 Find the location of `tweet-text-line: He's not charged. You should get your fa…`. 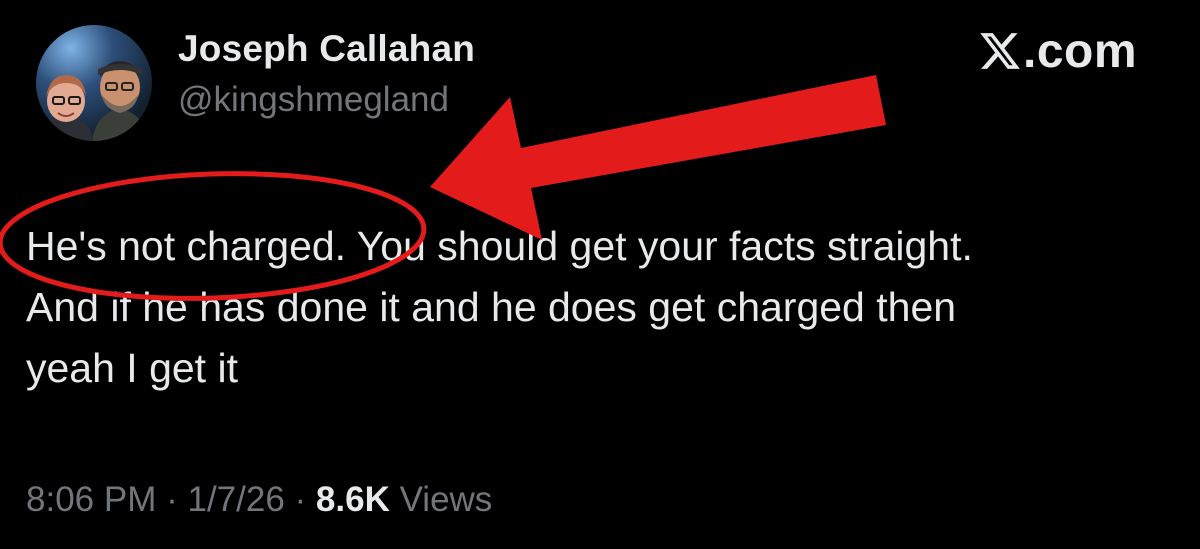

tweet-text-line: He's not charged. You should get your fa… is located at coordinates (499, 246).